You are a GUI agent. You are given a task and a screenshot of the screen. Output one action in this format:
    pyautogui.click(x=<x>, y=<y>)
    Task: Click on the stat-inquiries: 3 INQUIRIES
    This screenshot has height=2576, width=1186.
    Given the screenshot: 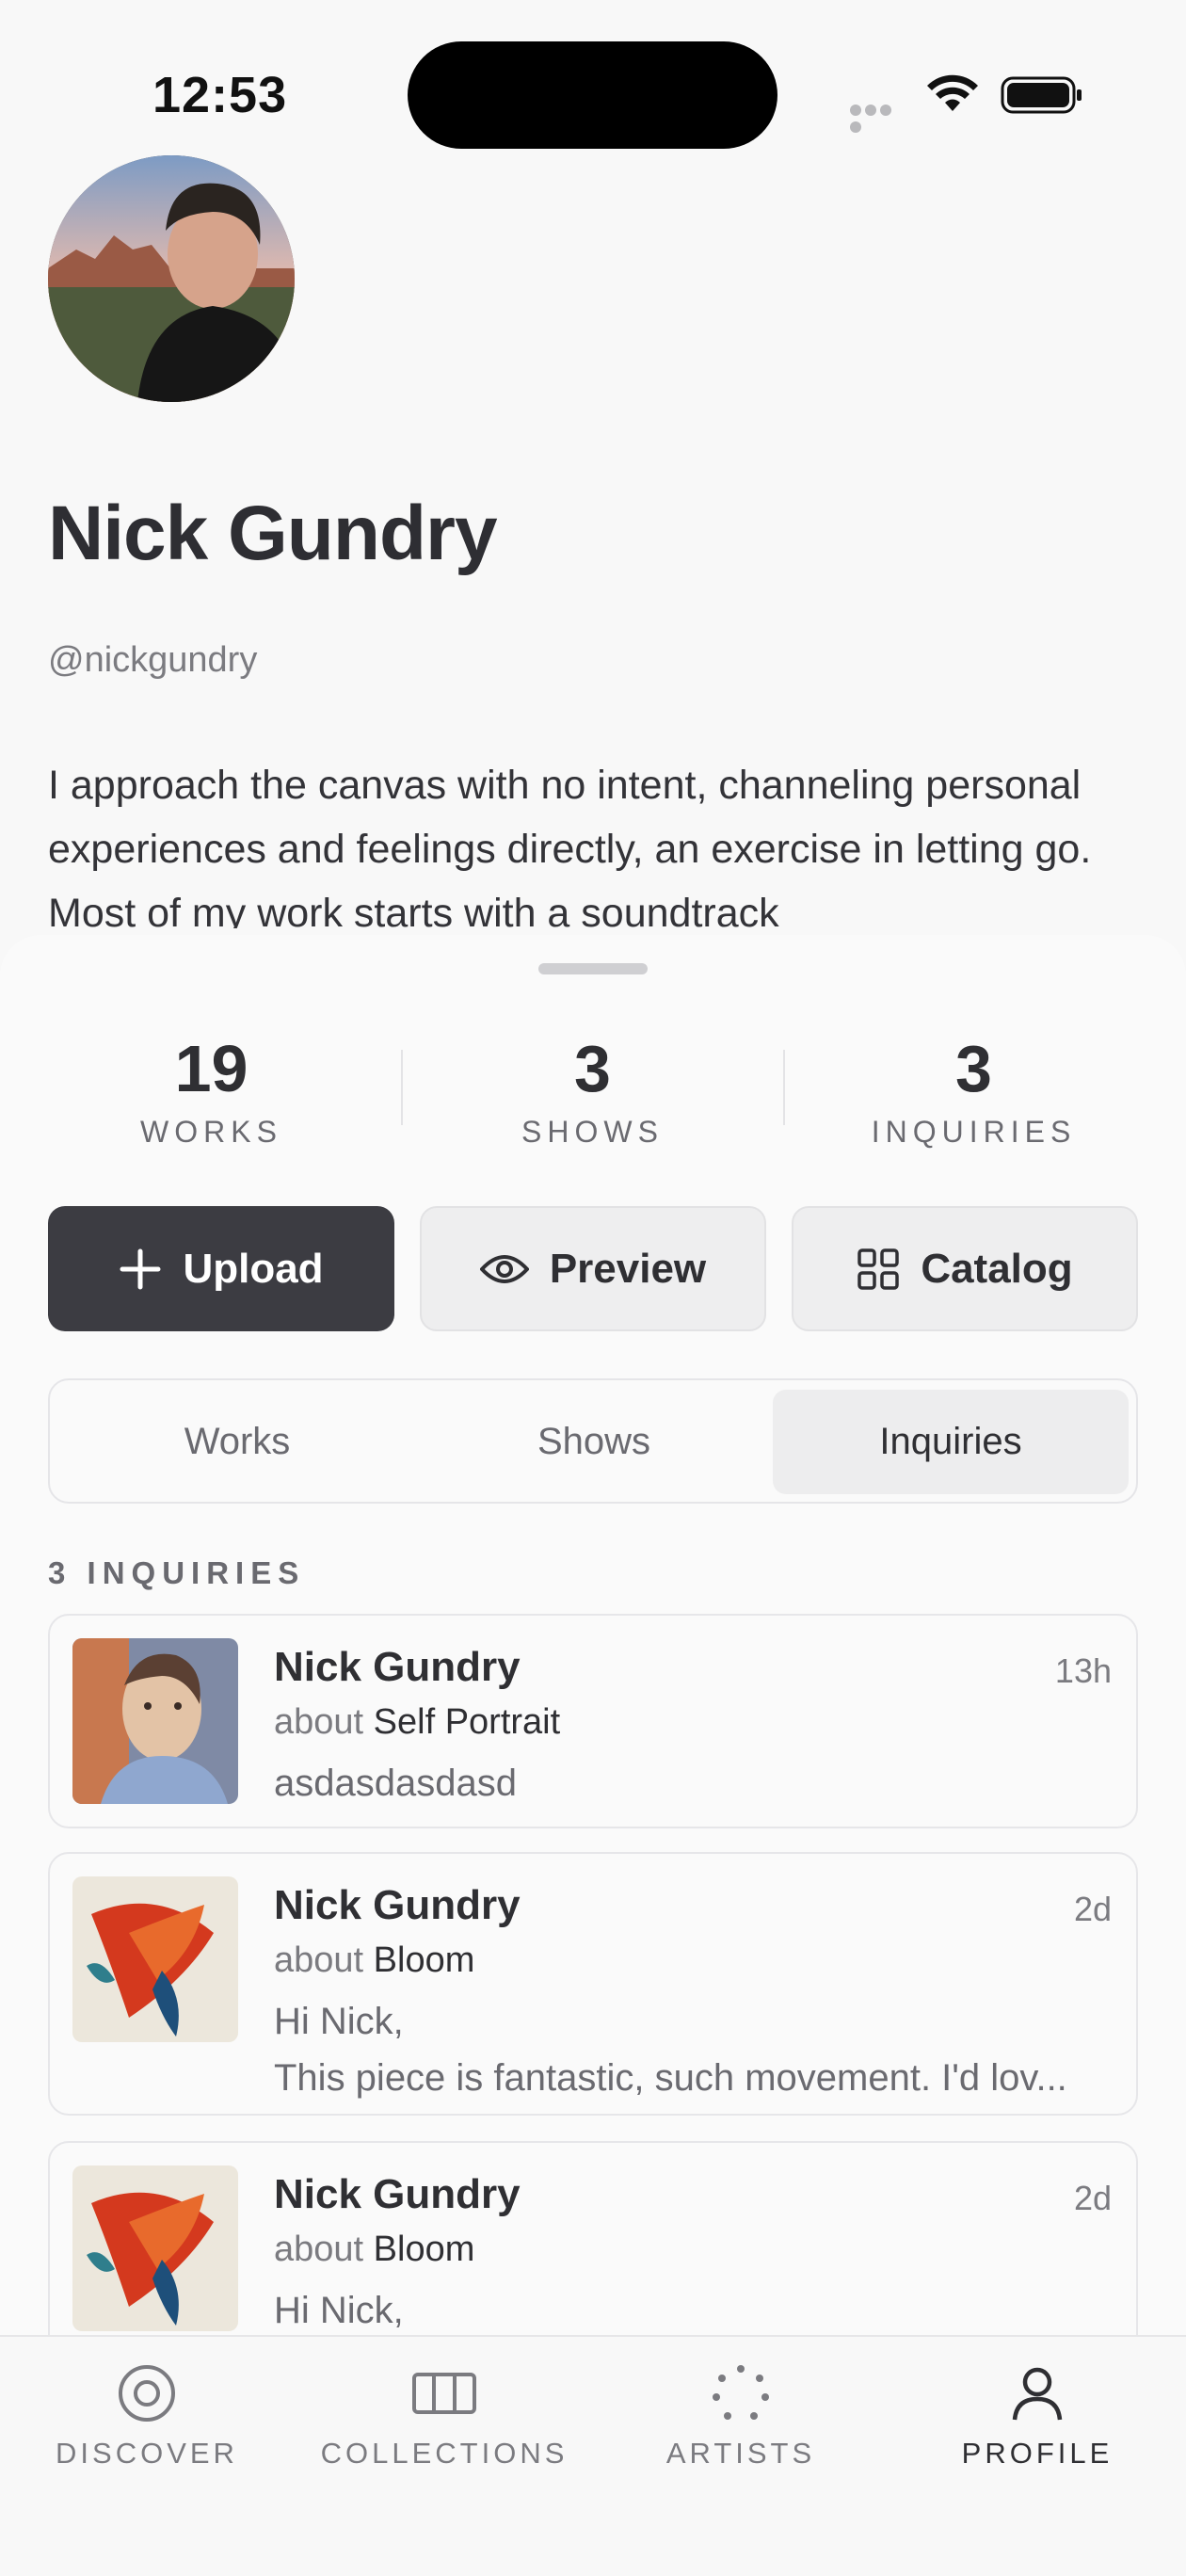 What is the action you would take?
    pyautogui.click(x=973, y=1088)
    